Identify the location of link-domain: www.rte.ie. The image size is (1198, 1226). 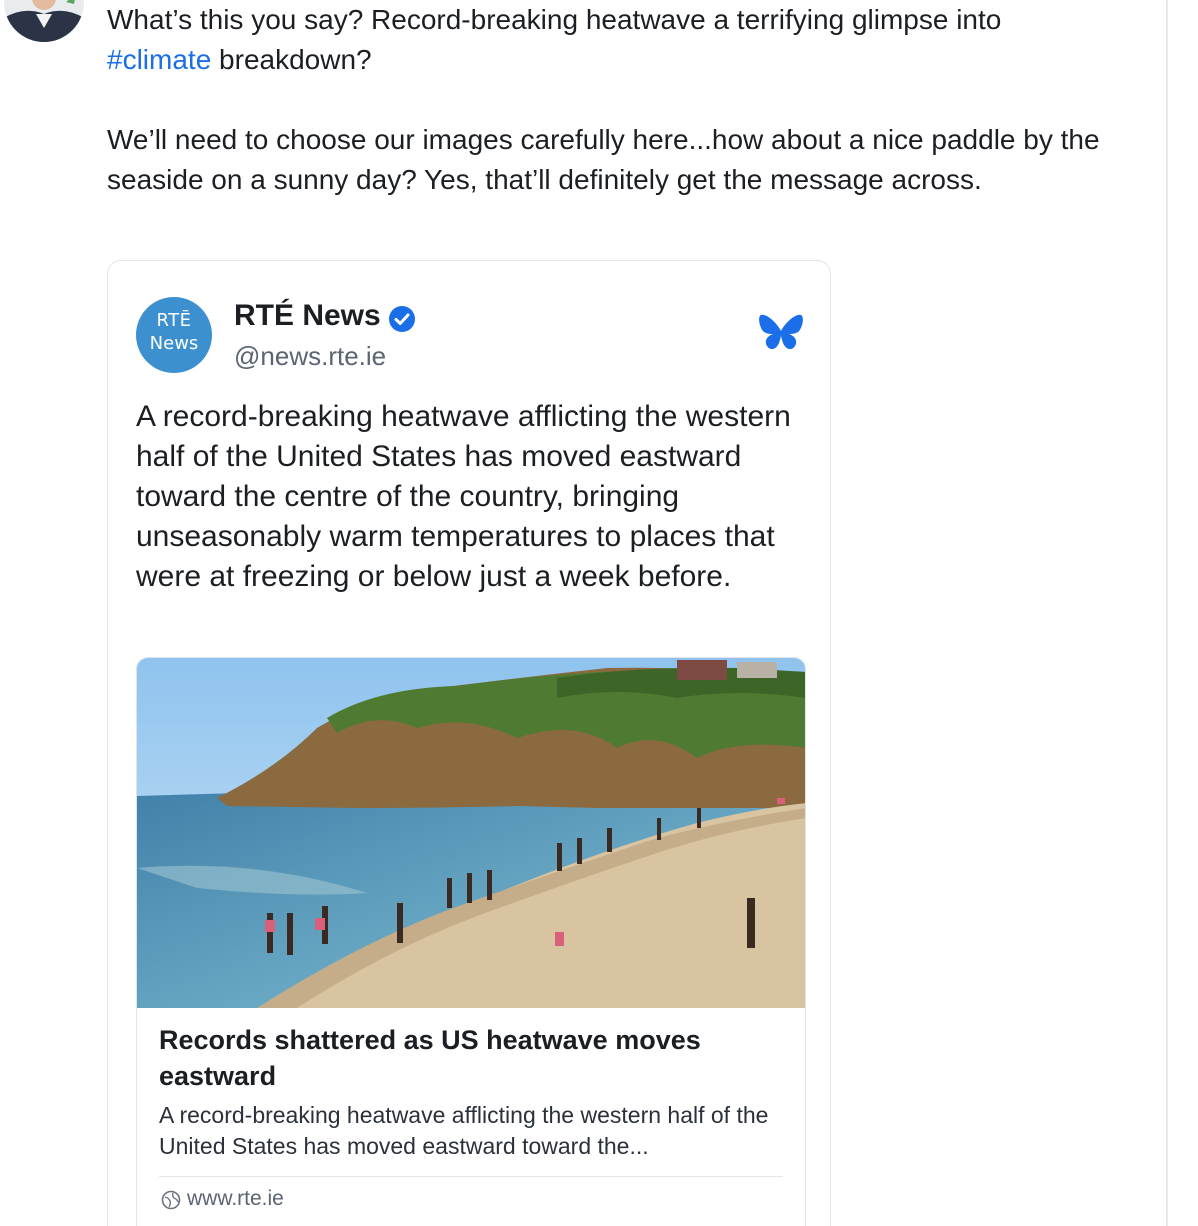
(235, 1199).